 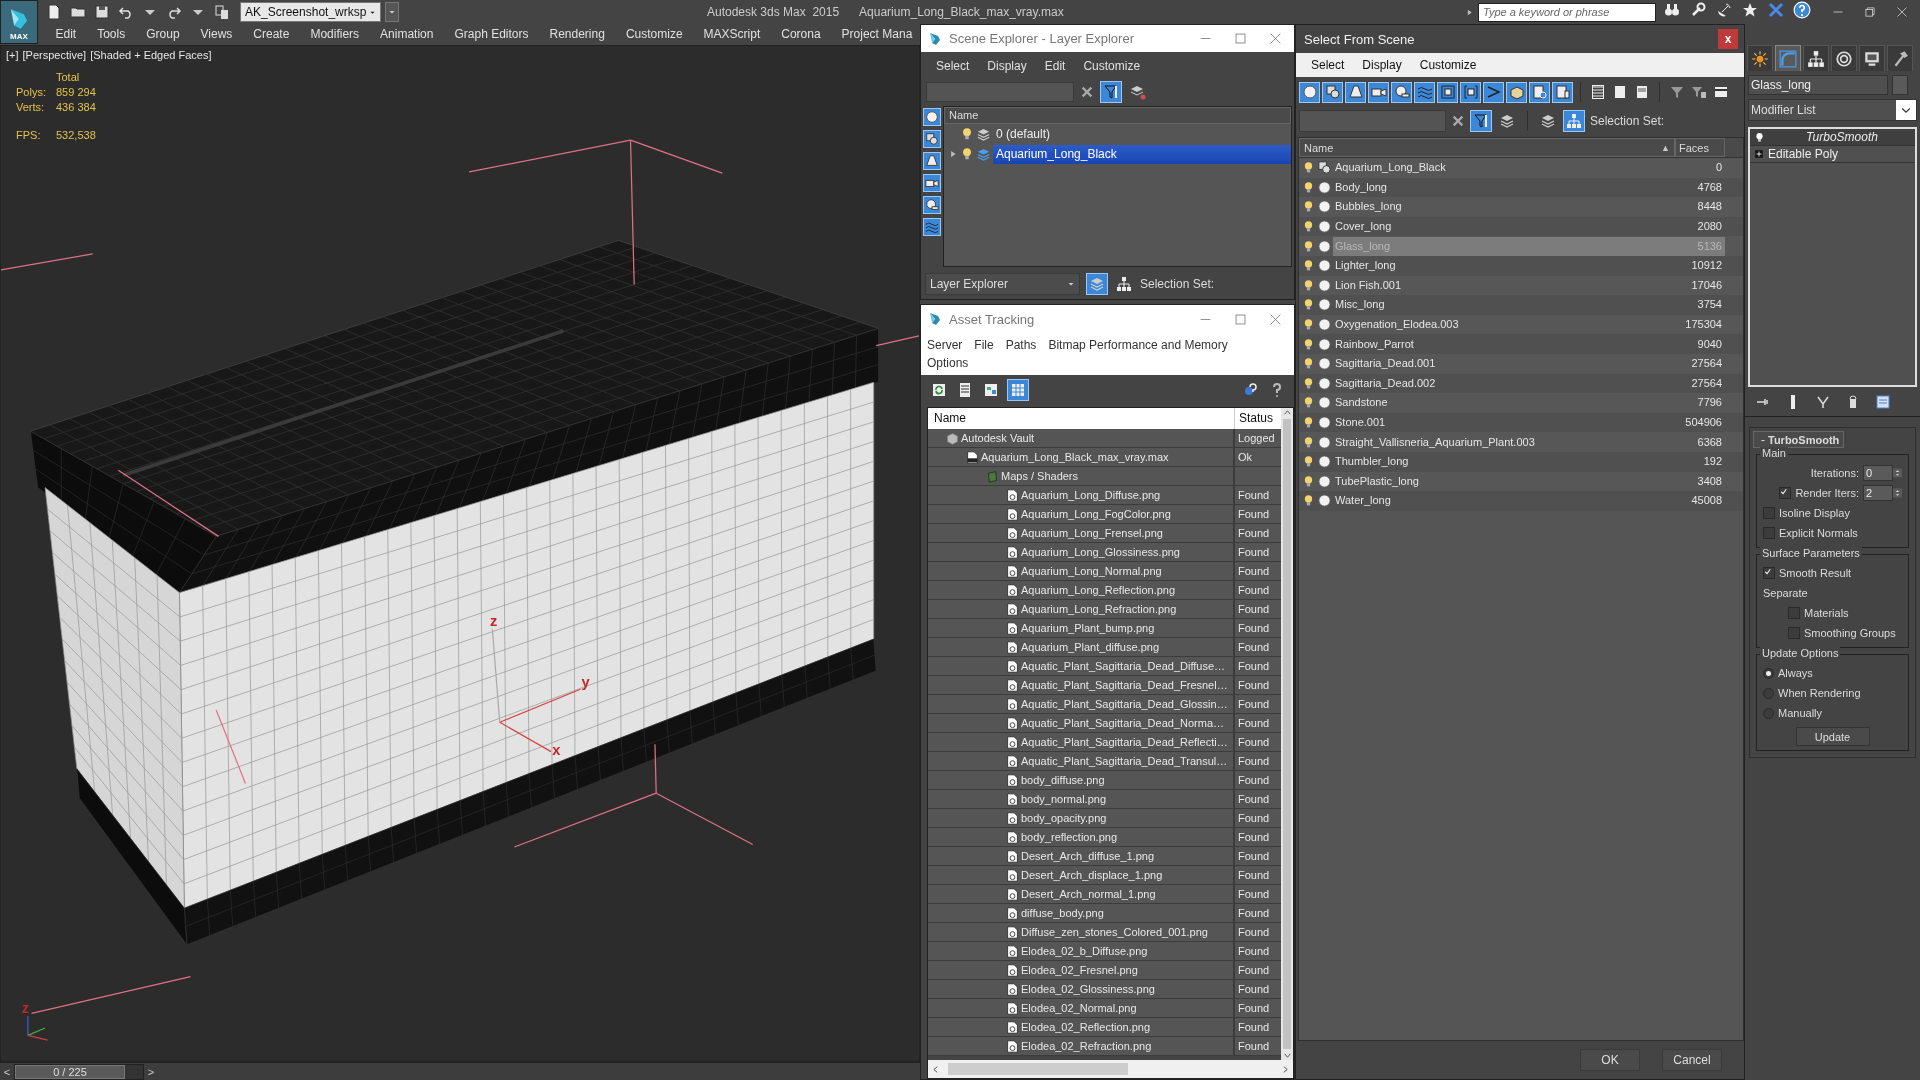 I want to click on object-item: Sandstone, so click(x=1504, y=403).